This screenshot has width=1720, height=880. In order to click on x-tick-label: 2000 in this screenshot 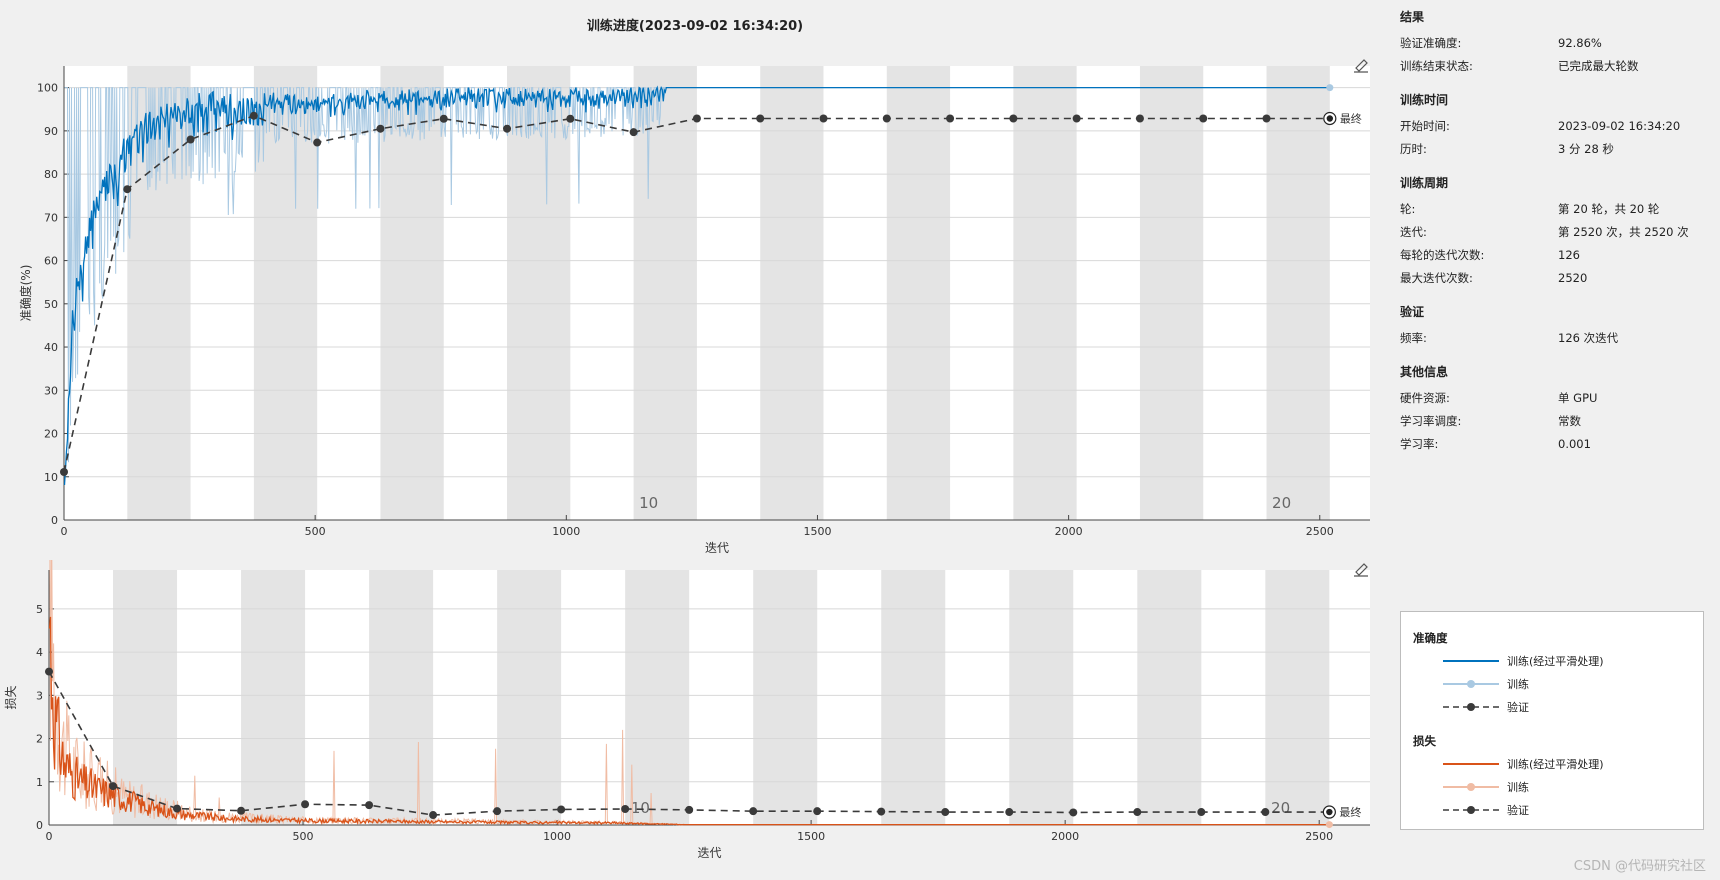, I will do `click(1065, 836)`.